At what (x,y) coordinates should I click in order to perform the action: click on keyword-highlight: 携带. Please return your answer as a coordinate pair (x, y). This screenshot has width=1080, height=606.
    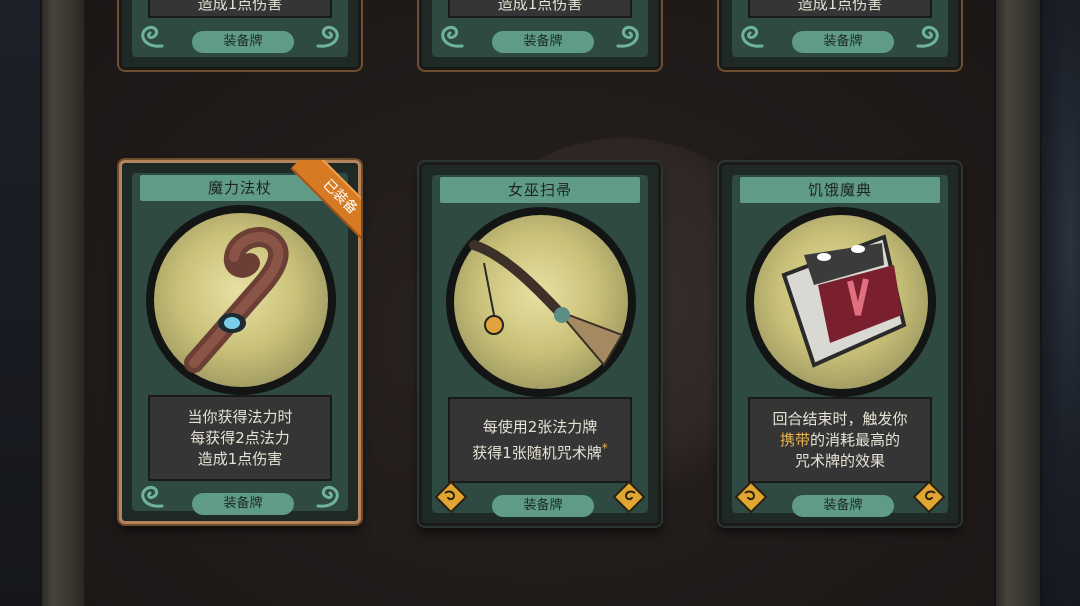
    Looking at the image, I should click on (794, 439).